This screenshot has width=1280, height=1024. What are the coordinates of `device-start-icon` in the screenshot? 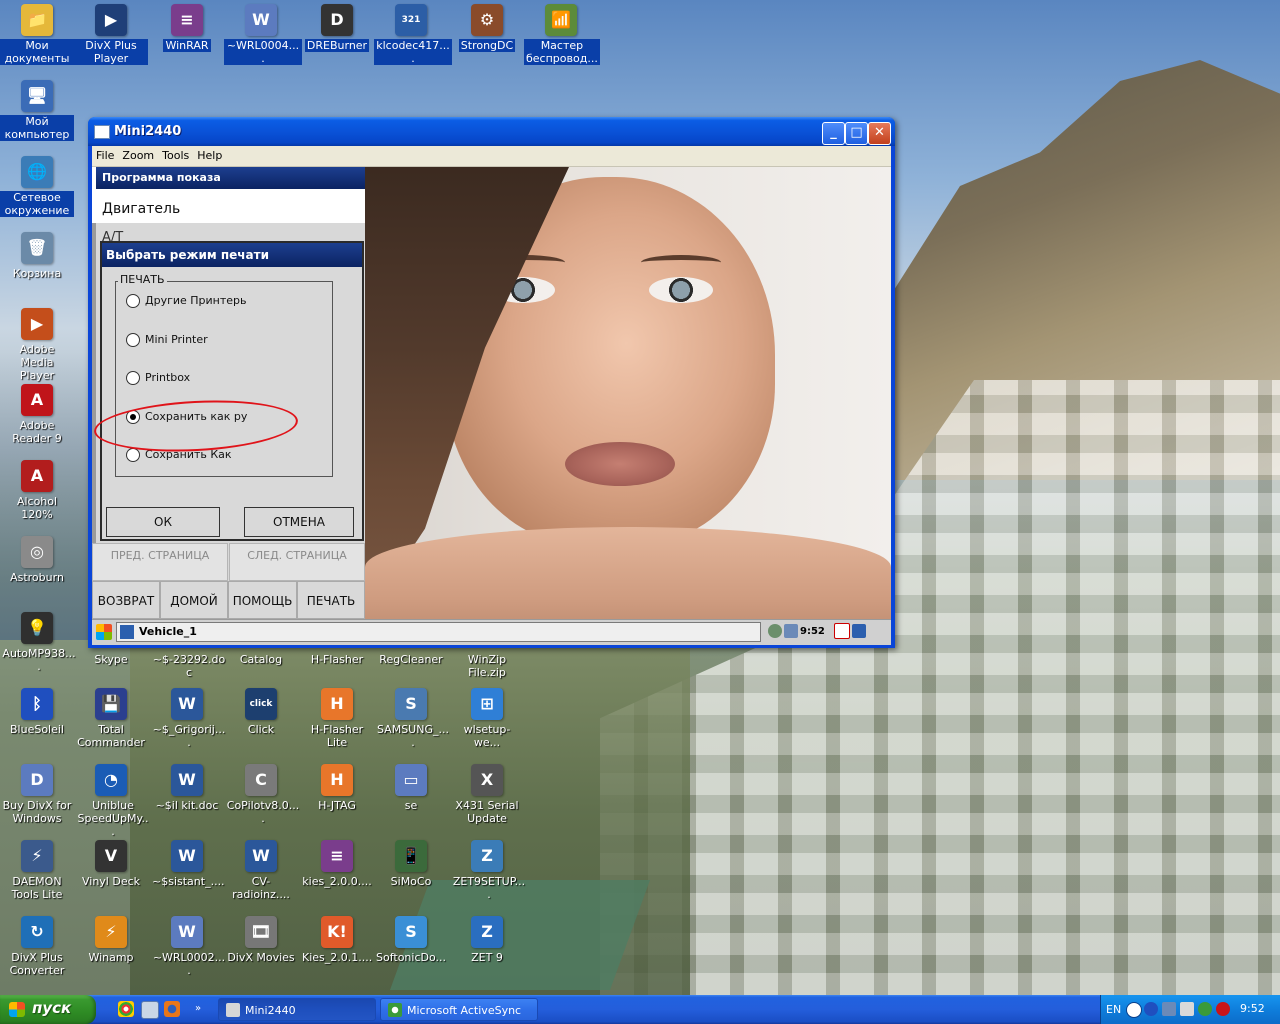 It's located at (104, 632).